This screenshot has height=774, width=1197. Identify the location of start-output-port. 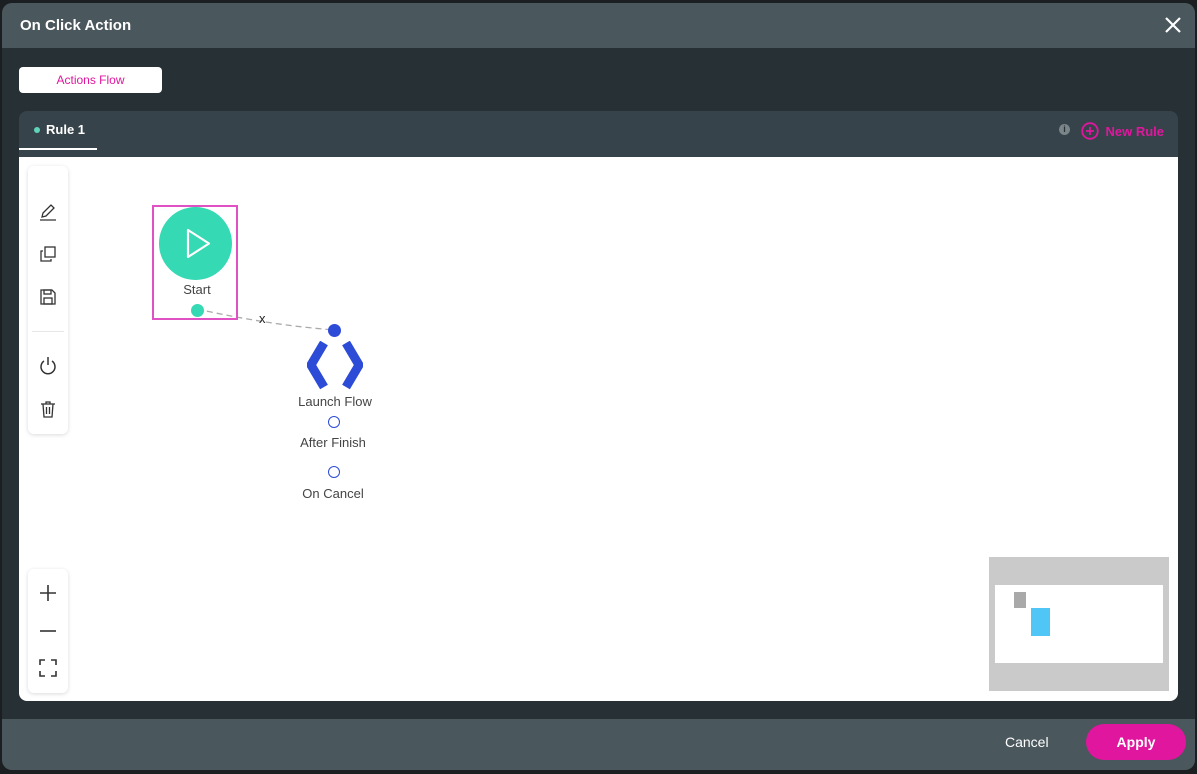
(197, 310).